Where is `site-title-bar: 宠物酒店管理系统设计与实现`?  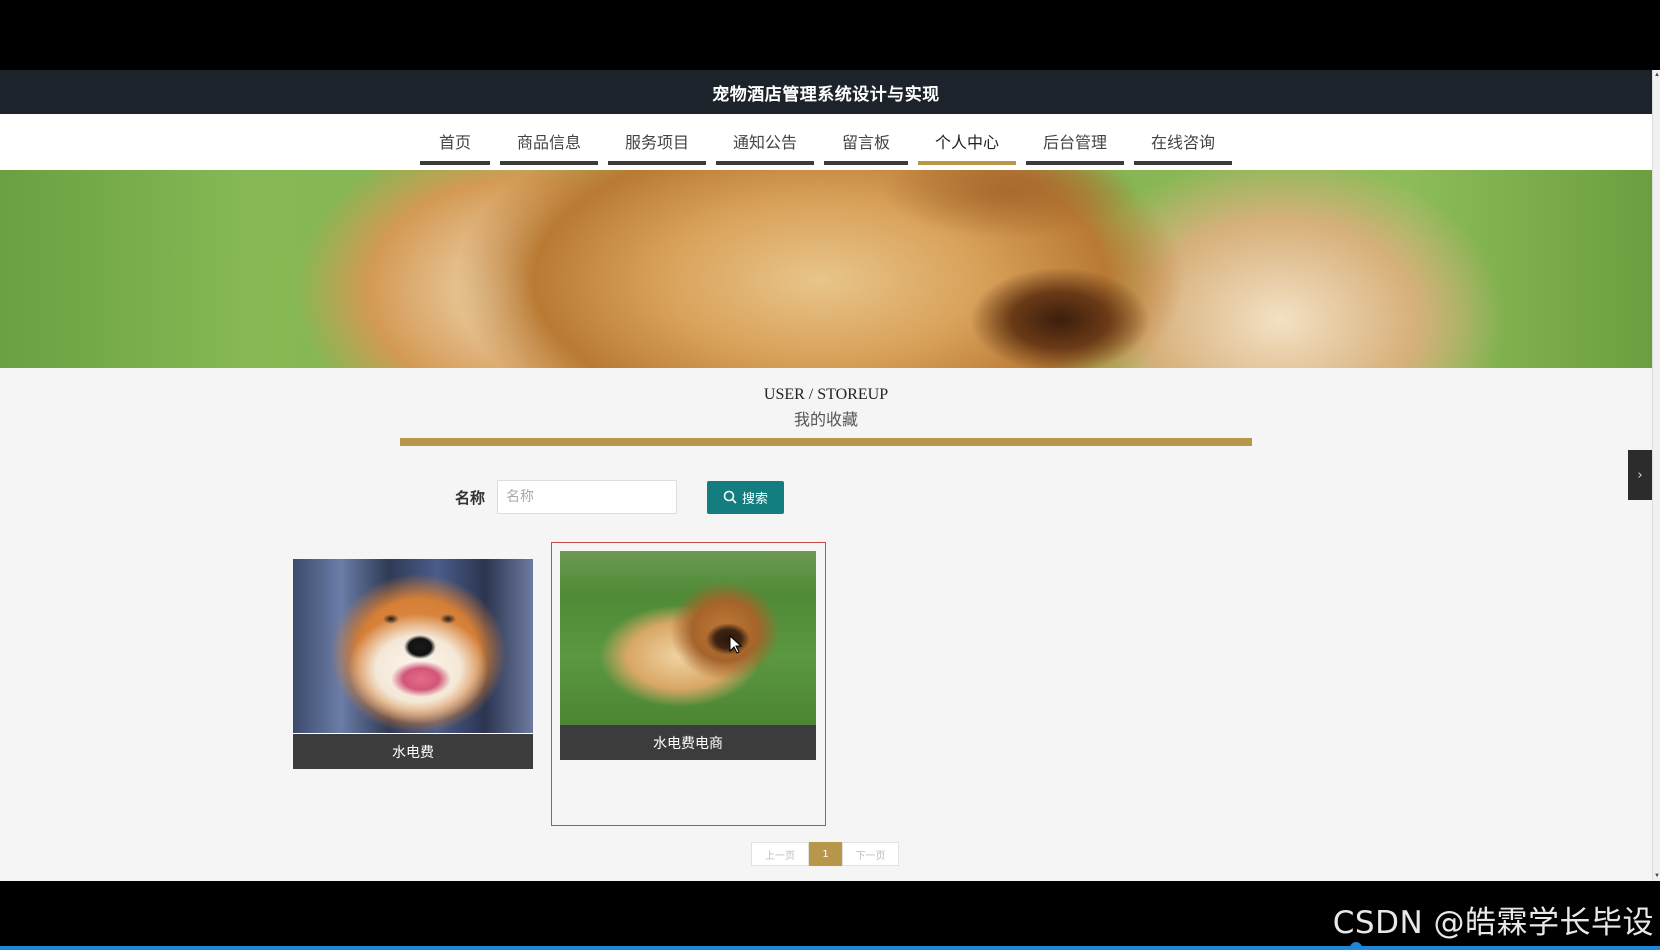 site-title-bar: 宠物酒店管理系统设计与实现 is located at coordinates (826, 92).